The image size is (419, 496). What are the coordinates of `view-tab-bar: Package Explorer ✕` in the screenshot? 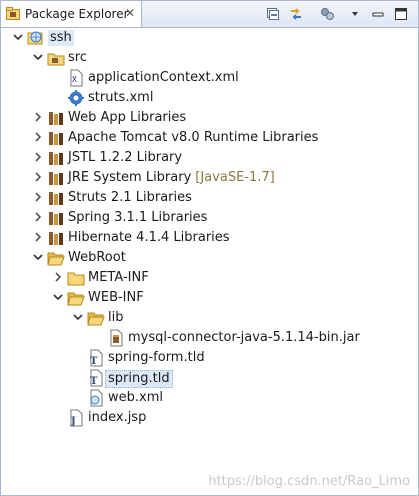 It's located at (209, 14).